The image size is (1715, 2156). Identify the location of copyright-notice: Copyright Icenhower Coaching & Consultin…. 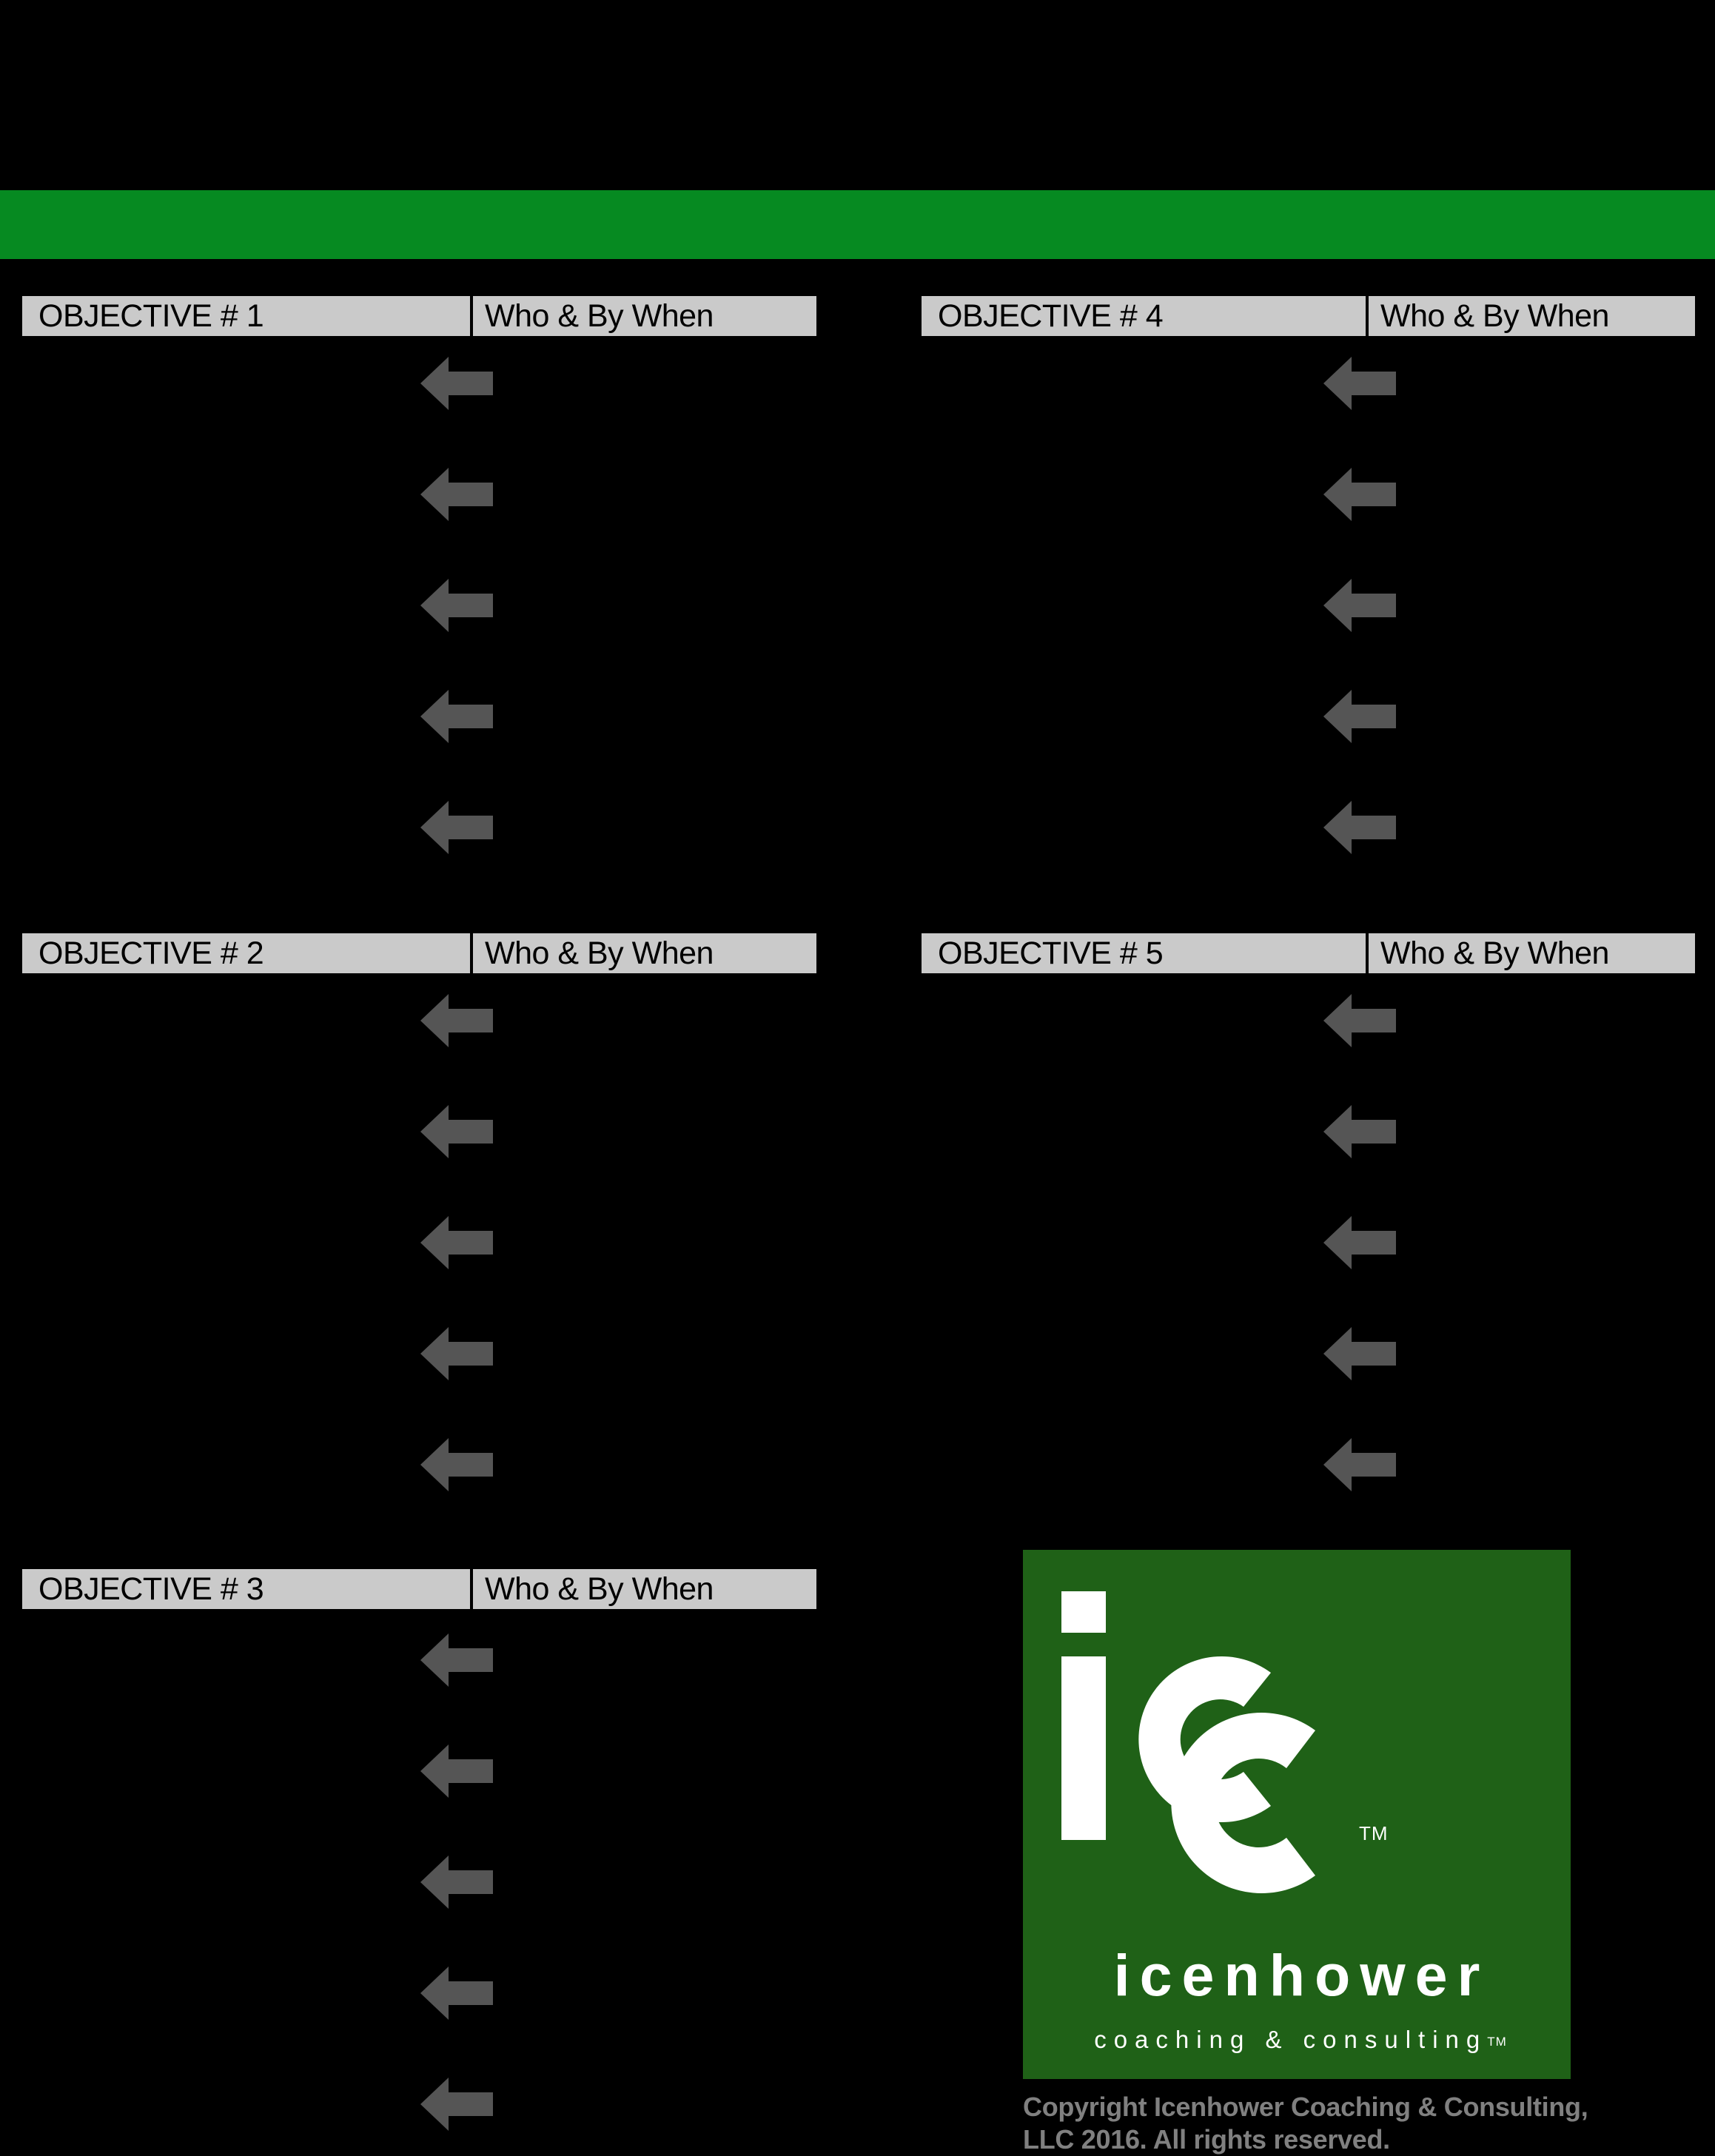
(1315, 2123).